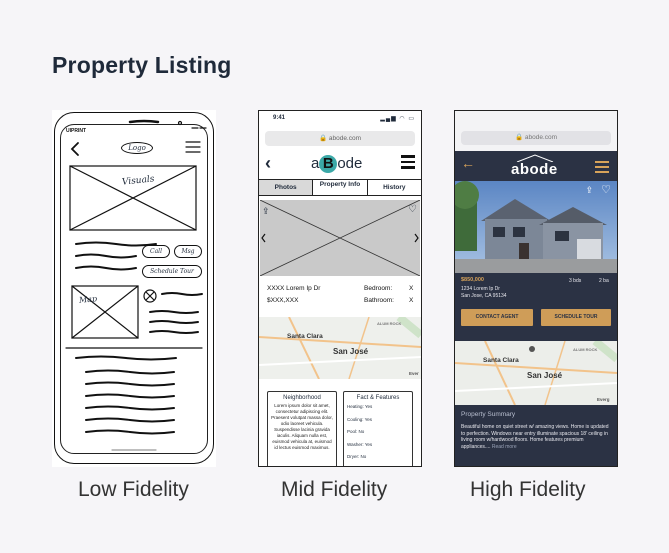  What do you see at coordinates (397, 119) in the screenshot?
I see `status-icons: ▂▄▆ ◠ ▭` at bounding box center [397, 119].